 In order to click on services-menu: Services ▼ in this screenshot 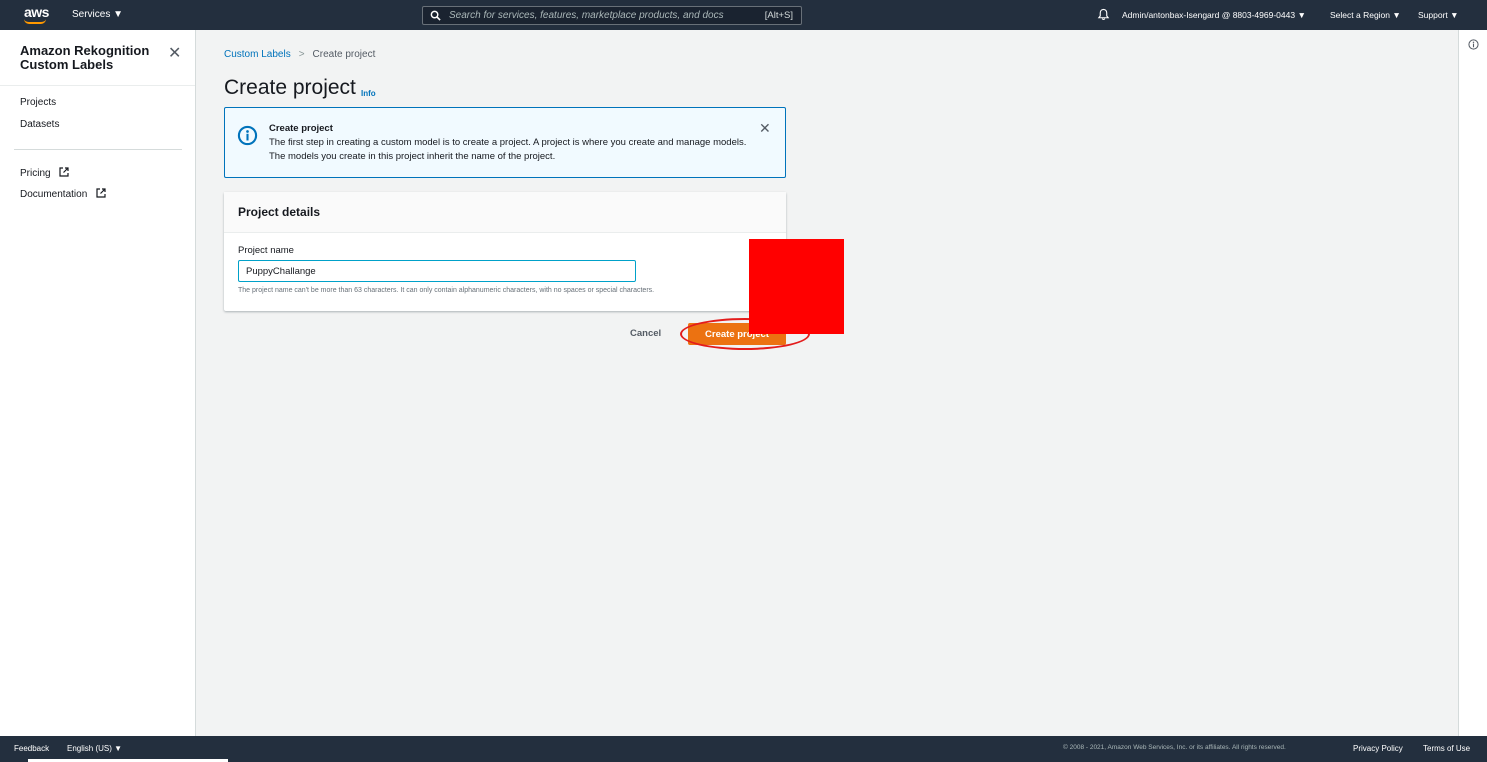, I will do `click(97, 14)`.